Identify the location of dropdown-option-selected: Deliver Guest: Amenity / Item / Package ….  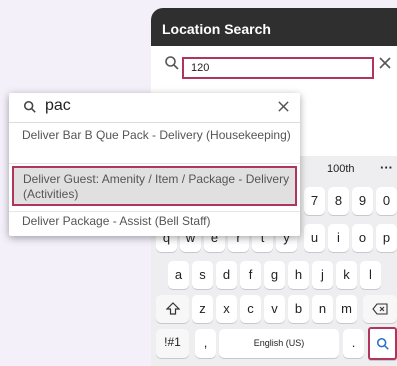
(154, 186).